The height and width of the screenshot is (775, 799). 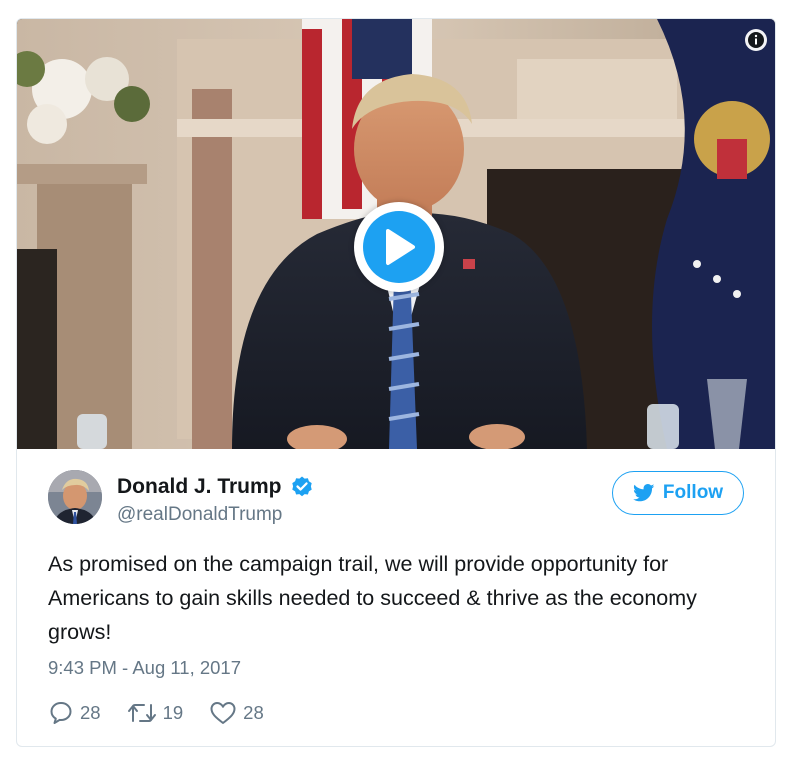 I want to click on follow-label: Follow, so click(x=693, y=492).